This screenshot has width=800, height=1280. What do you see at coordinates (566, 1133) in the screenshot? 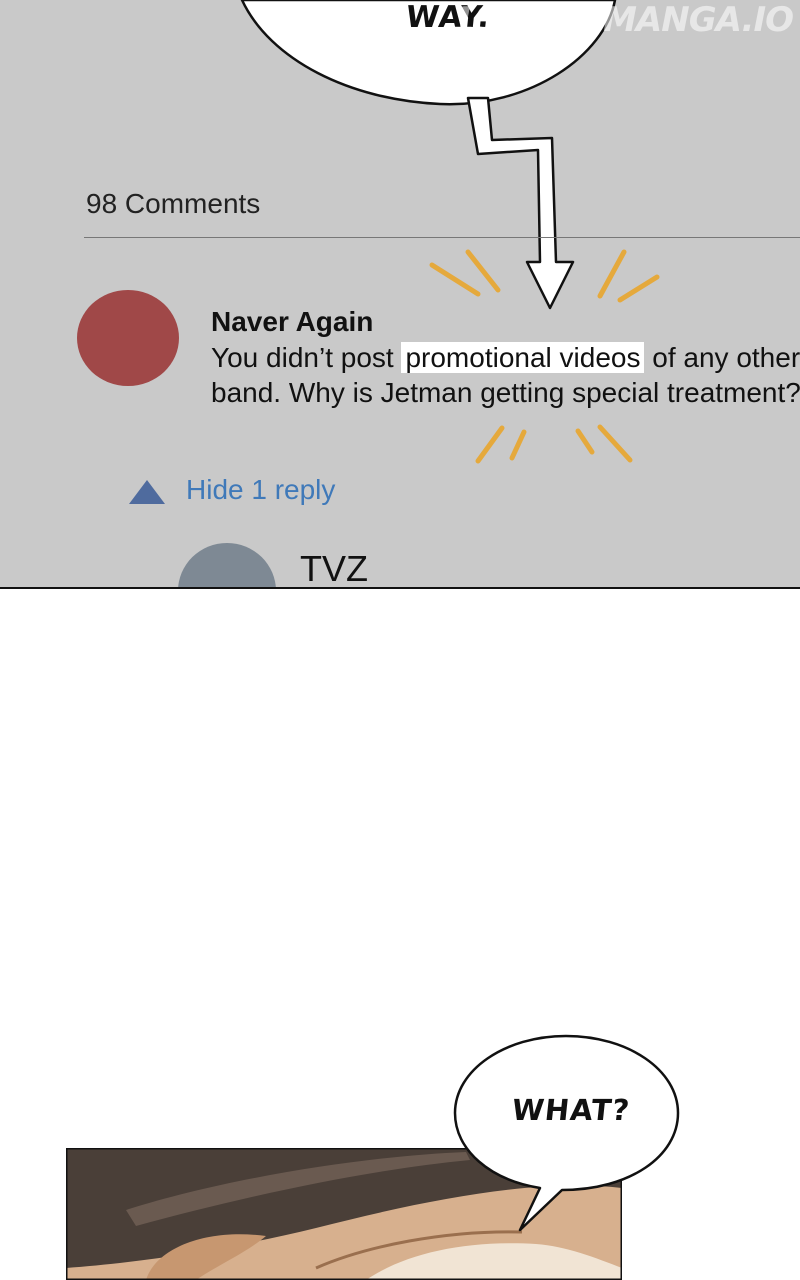
I see `speech-bubble-bottom` at bounding box center [566, 1133].